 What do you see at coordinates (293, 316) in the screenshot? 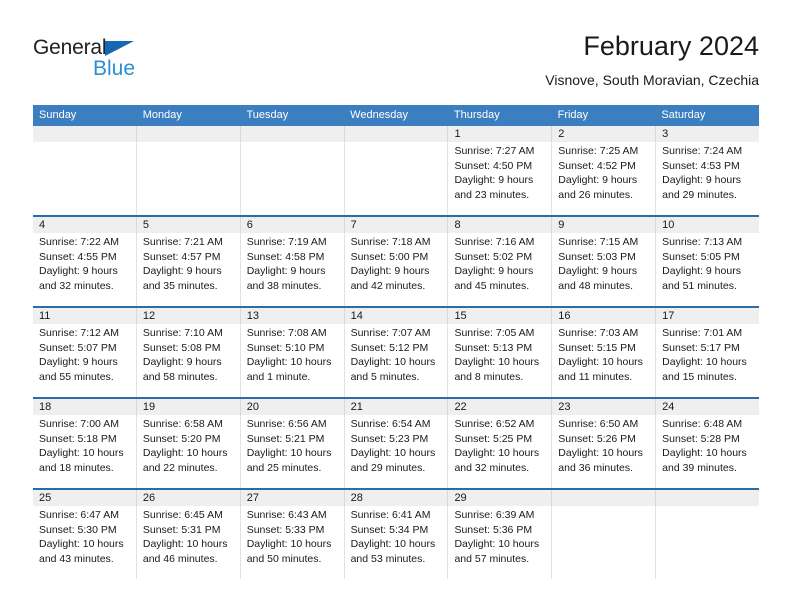
I see `day-number-13: 13` at bounding box center [293, 316].